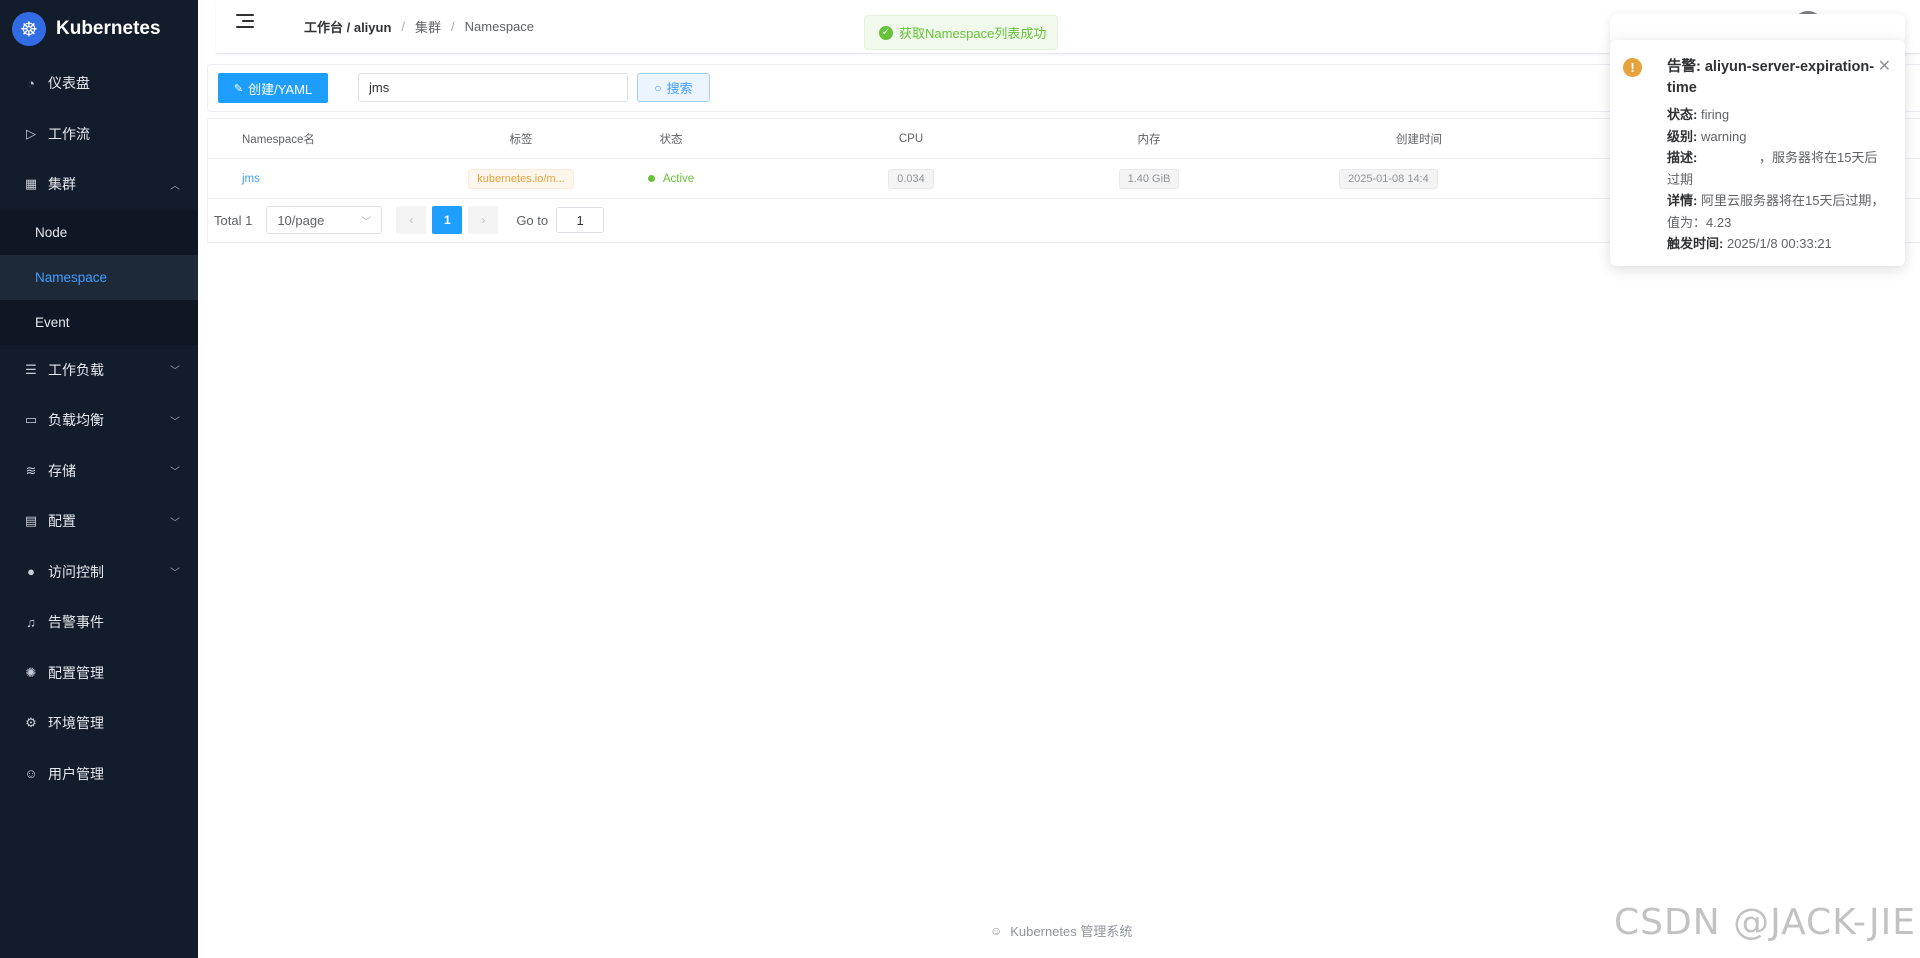  I want to click on cell-created: 2025-01-08 14:4, so click(1419, 178).